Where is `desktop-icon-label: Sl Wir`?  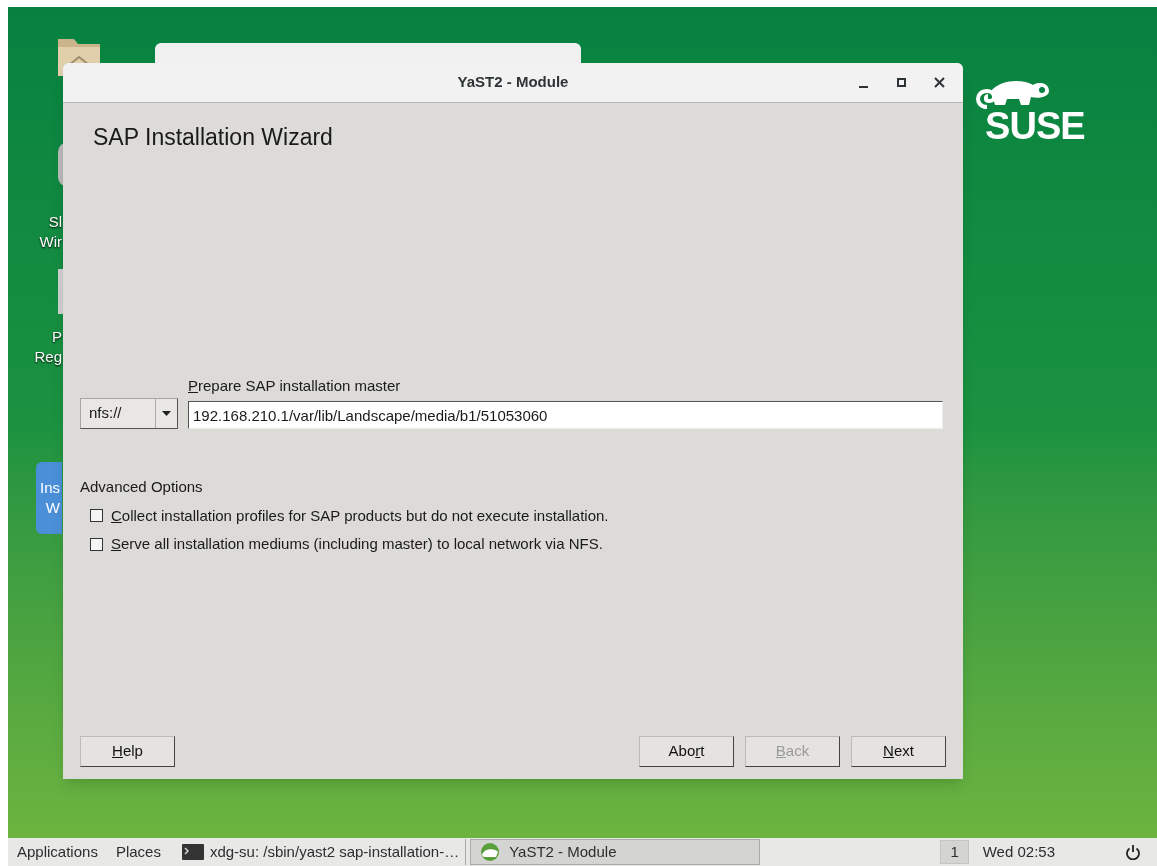
desktop-icon-label: Sl Wir is located at coordinates (45, 232).